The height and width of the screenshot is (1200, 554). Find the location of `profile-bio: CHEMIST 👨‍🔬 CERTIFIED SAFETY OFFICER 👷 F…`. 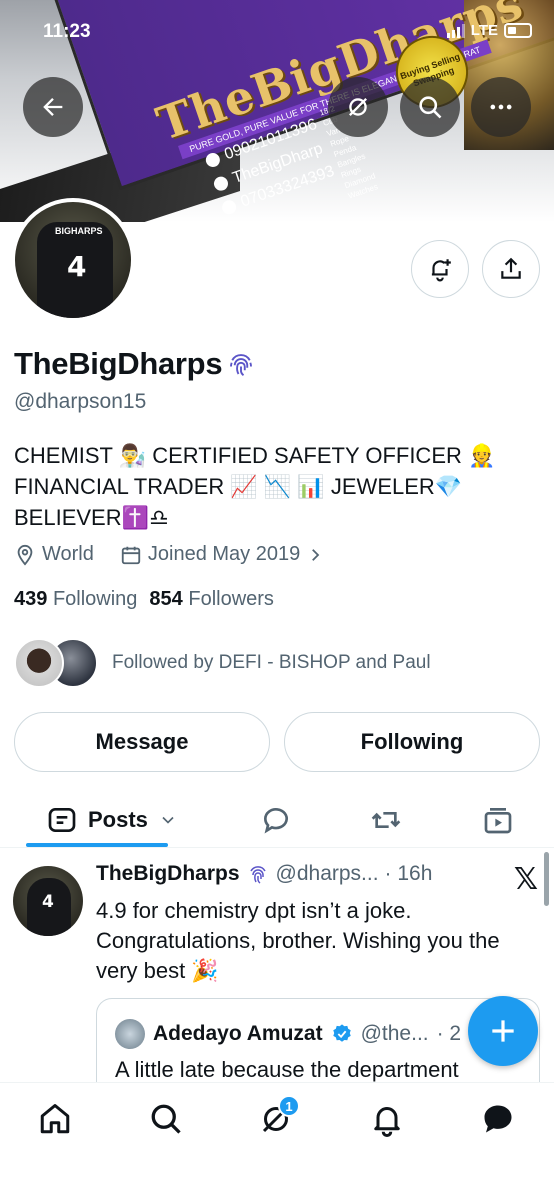

profile-bio: CHEMIST 👨‍🔬 CERTIFIED SAFETY OFFICER 👷 F… is located at coordinates (279, 486).